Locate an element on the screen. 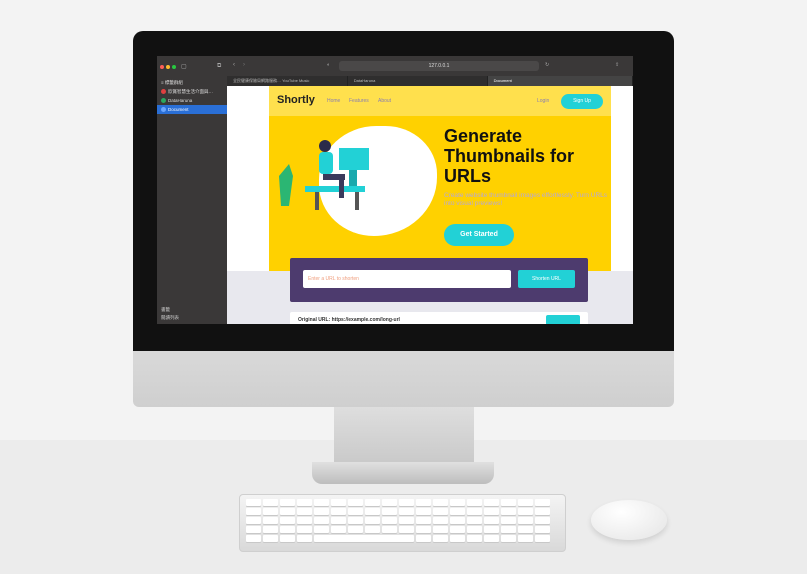 The width and height of the screenshot is (807, 574). back-icon: ‹ is located at coordinates (234, 65).